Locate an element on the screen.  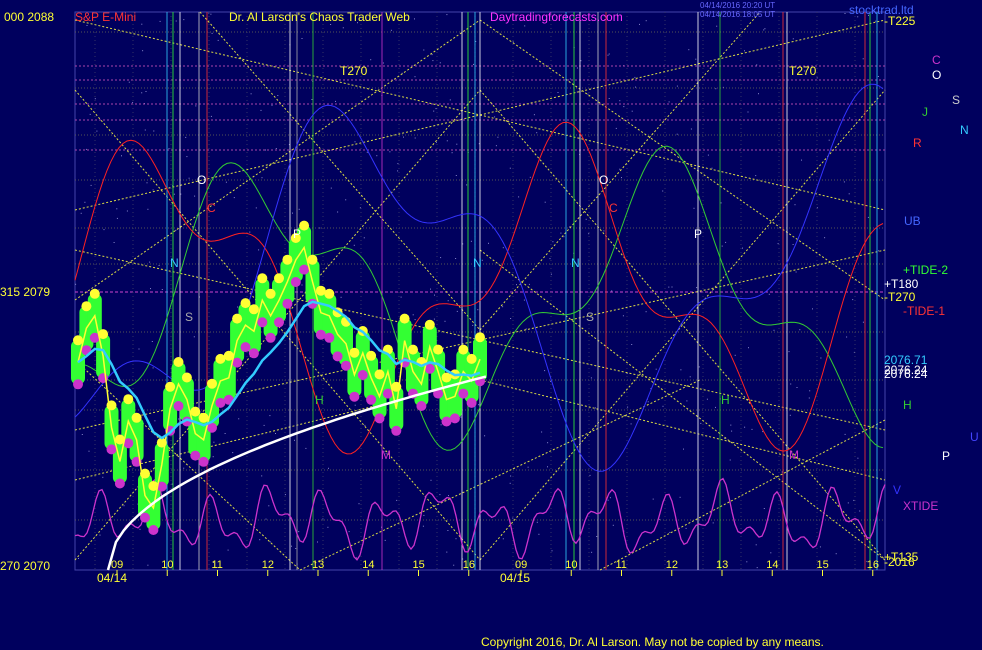
label-j-right: J is located at coordinates (925, 112).